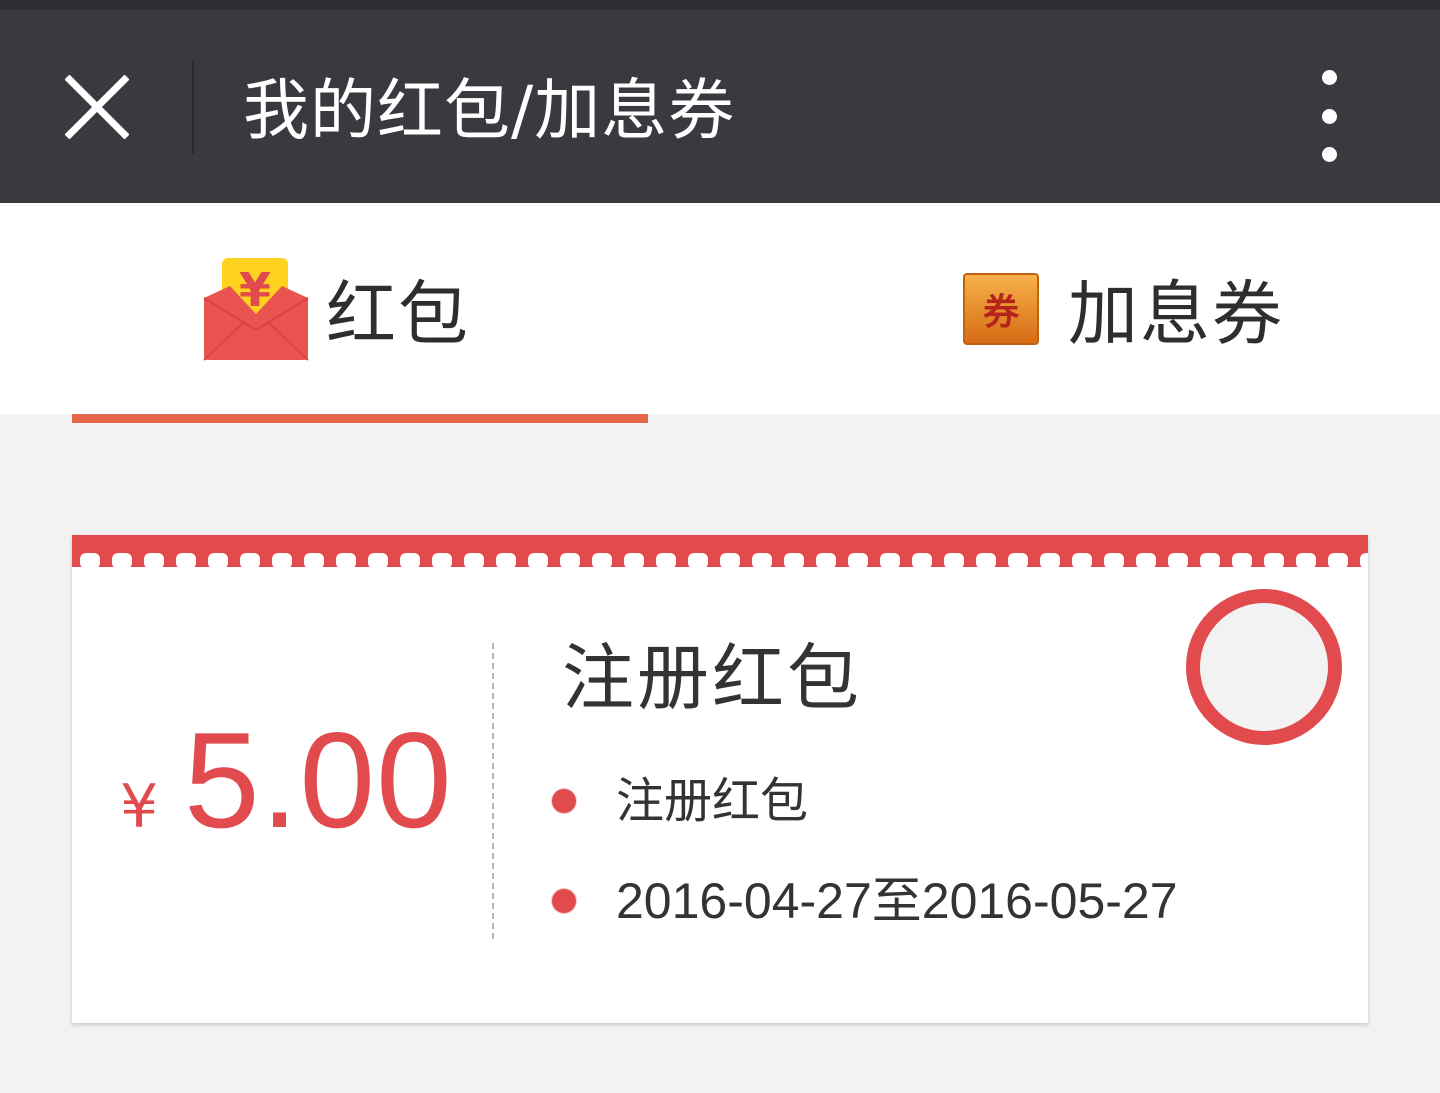  Describe the element at coordinates (139, 807) in the screenshot. I see `currency-symbol: ¥` at that location.